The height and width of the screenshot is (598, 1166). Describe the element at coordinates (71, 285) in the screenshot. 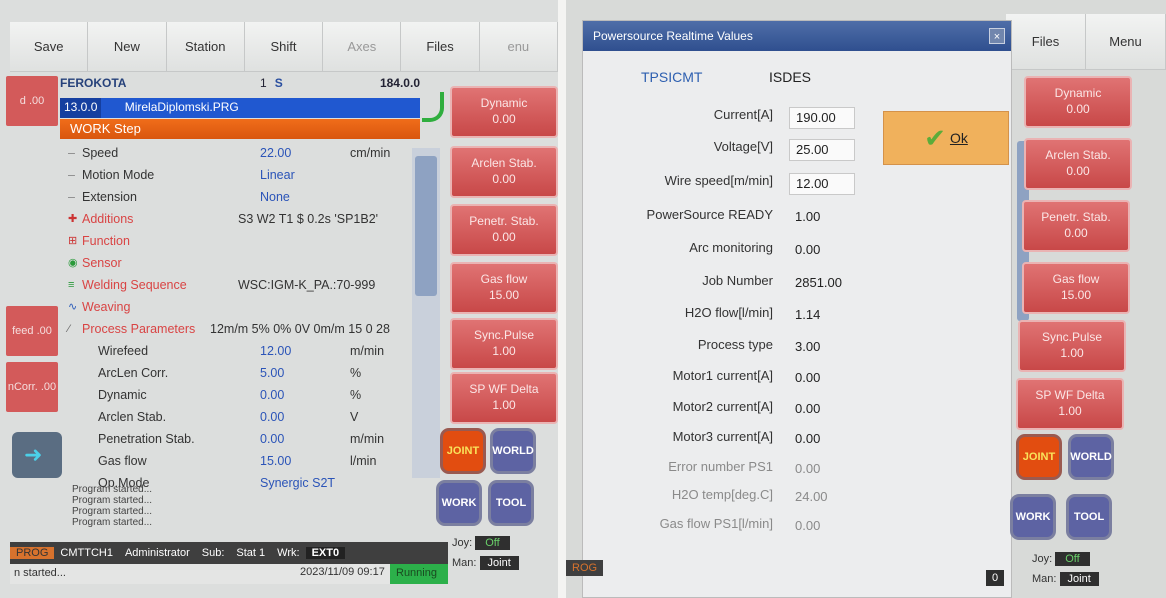

I see `welding-sequence-icon: ≡` at that location.